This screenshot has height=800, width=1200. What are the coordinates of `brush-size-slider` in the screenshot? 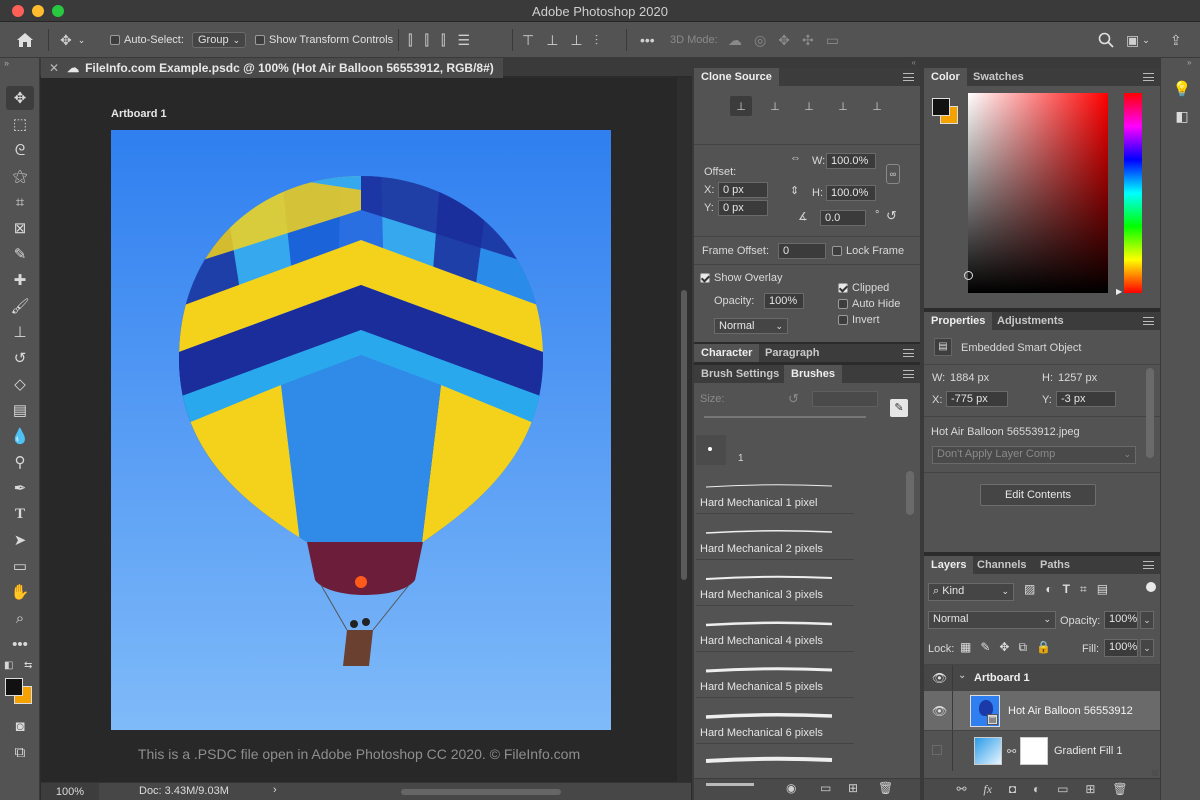 It's located at (785, 417).